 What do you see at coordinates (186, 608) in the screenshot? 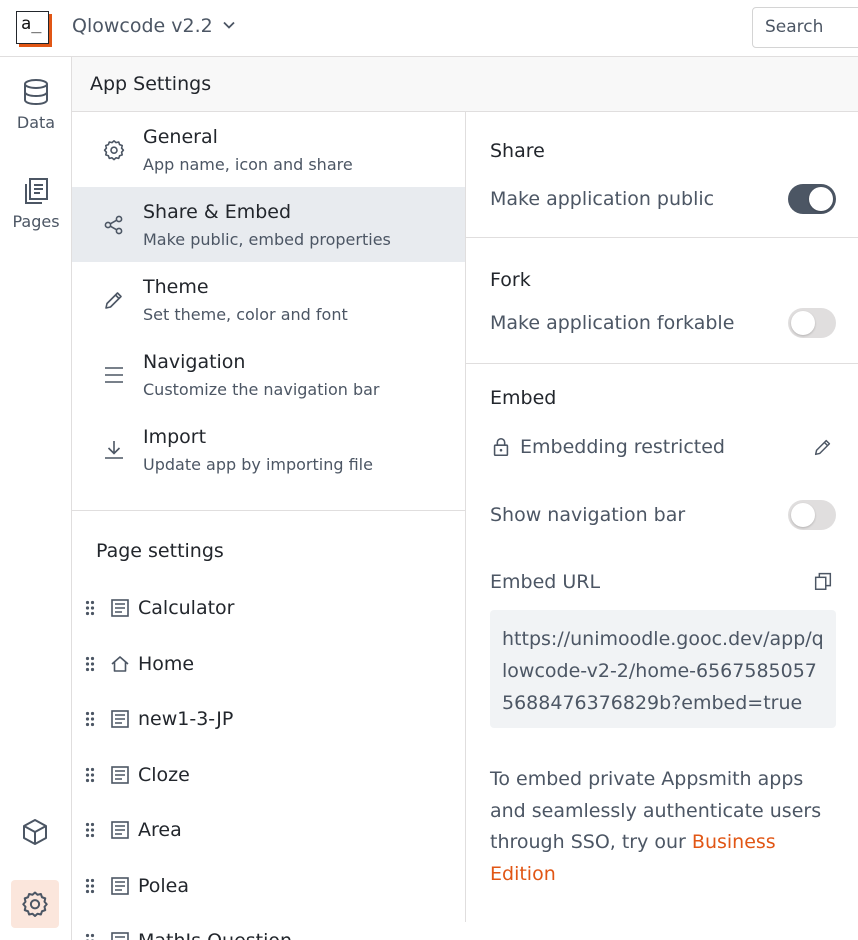
I see `page-name: Calculator` at bounding box center [186, 608].